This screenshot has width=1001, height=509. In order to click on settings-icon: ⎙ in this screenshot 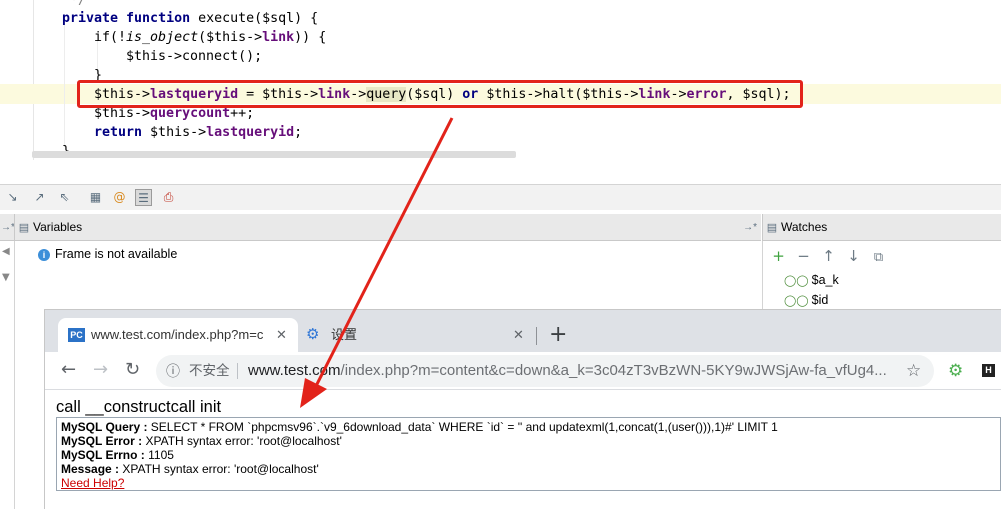, I will do `click(168, 197)`.